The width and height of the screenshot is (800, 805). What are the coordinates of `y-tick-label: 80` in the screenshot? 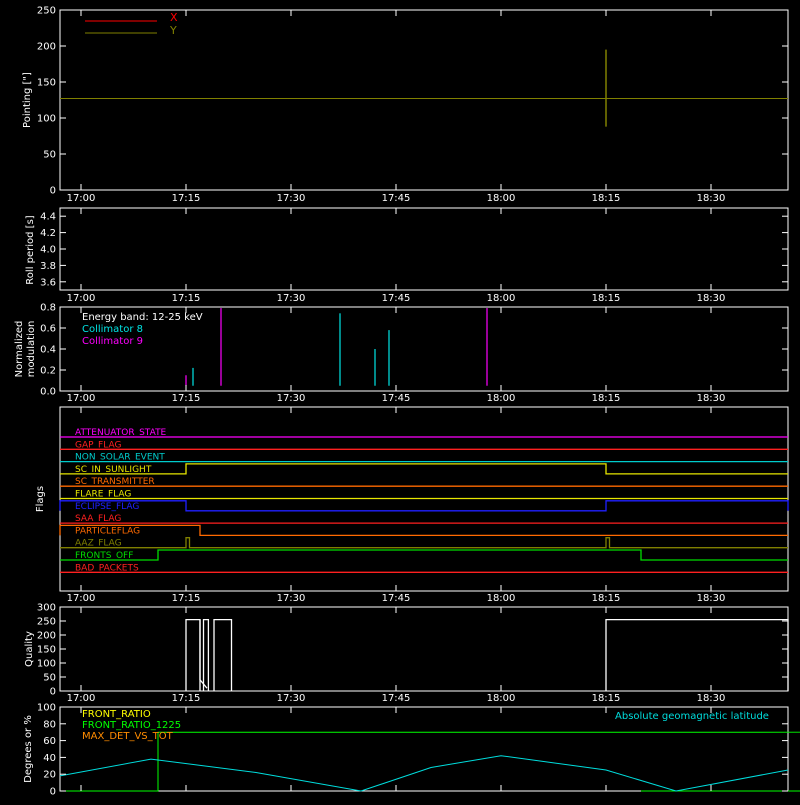 It's located at (49, 724).